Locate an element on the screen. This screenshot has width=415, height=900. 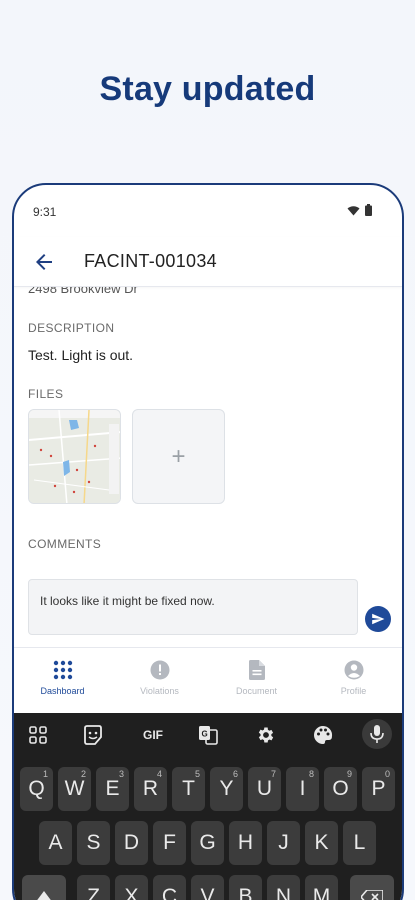
nav-label-document: Document is located at coordinates (256, 691).